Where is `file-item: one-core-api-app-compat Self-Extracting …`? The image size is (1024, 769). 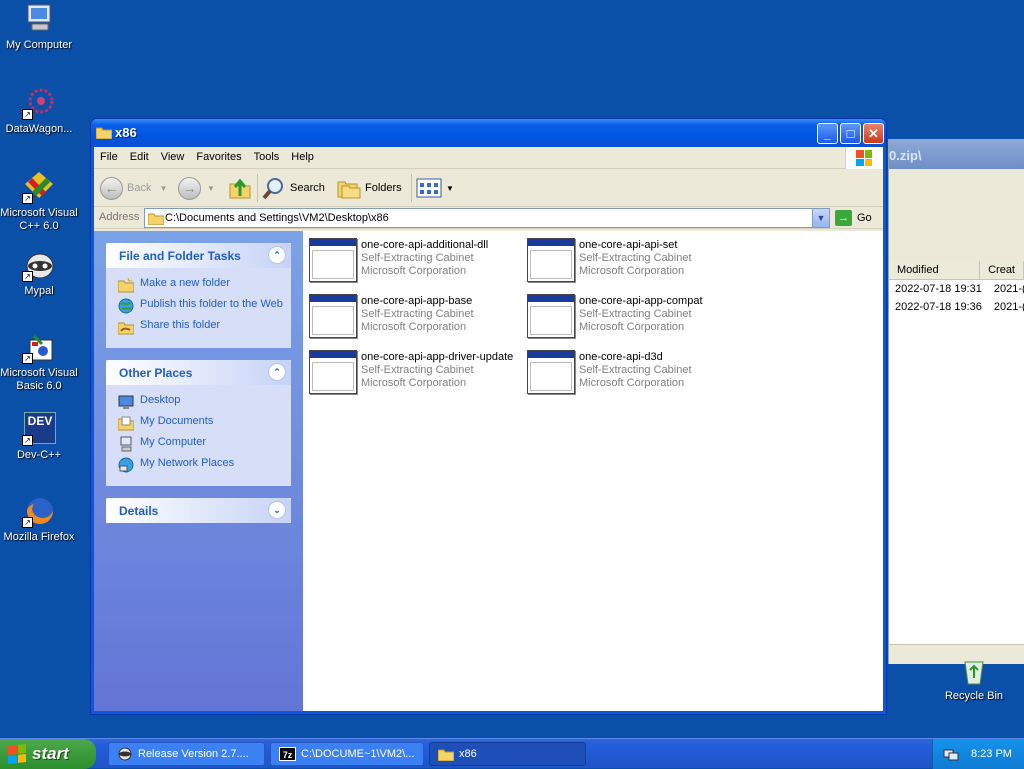 file-item: one-core-api-app-compat Self-Extracting … is located at coordinates (632, 317).